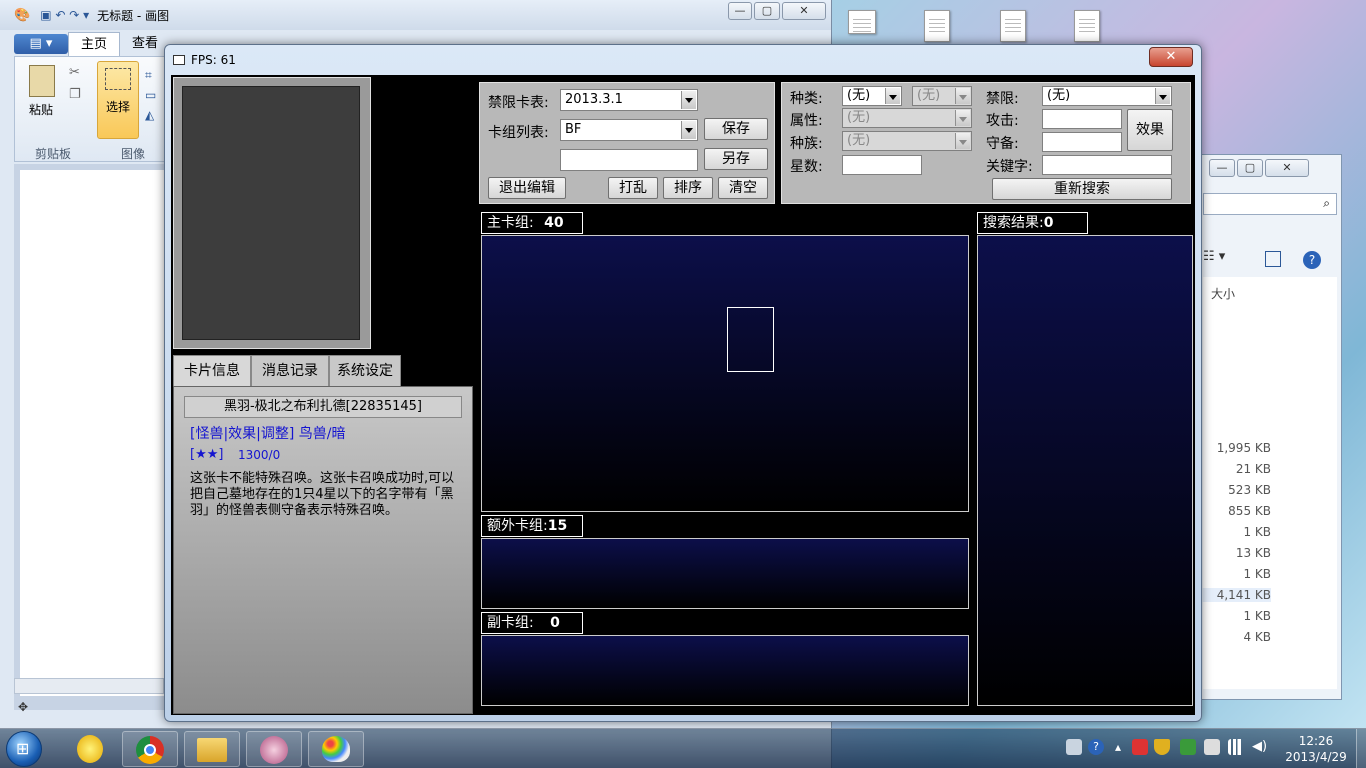  Describe the element at coordinates (89, 686) in the screenshot. I see `paint-horizontal-scrollbar` at that location.